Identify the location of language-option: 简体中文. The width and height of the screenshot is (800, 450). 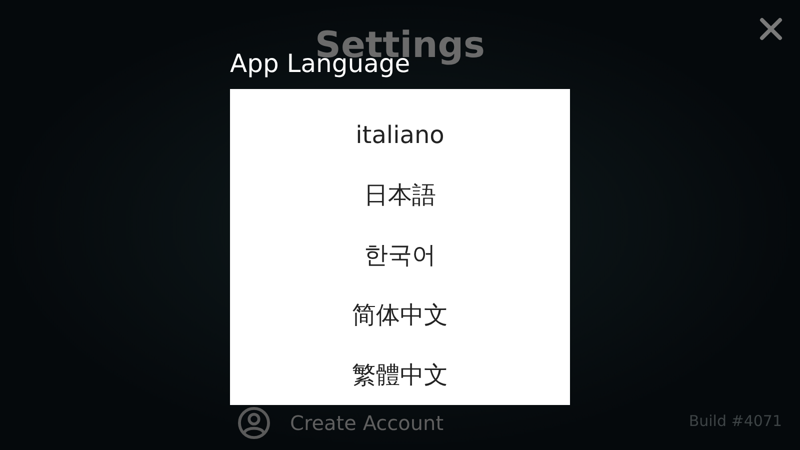
(400, 315).